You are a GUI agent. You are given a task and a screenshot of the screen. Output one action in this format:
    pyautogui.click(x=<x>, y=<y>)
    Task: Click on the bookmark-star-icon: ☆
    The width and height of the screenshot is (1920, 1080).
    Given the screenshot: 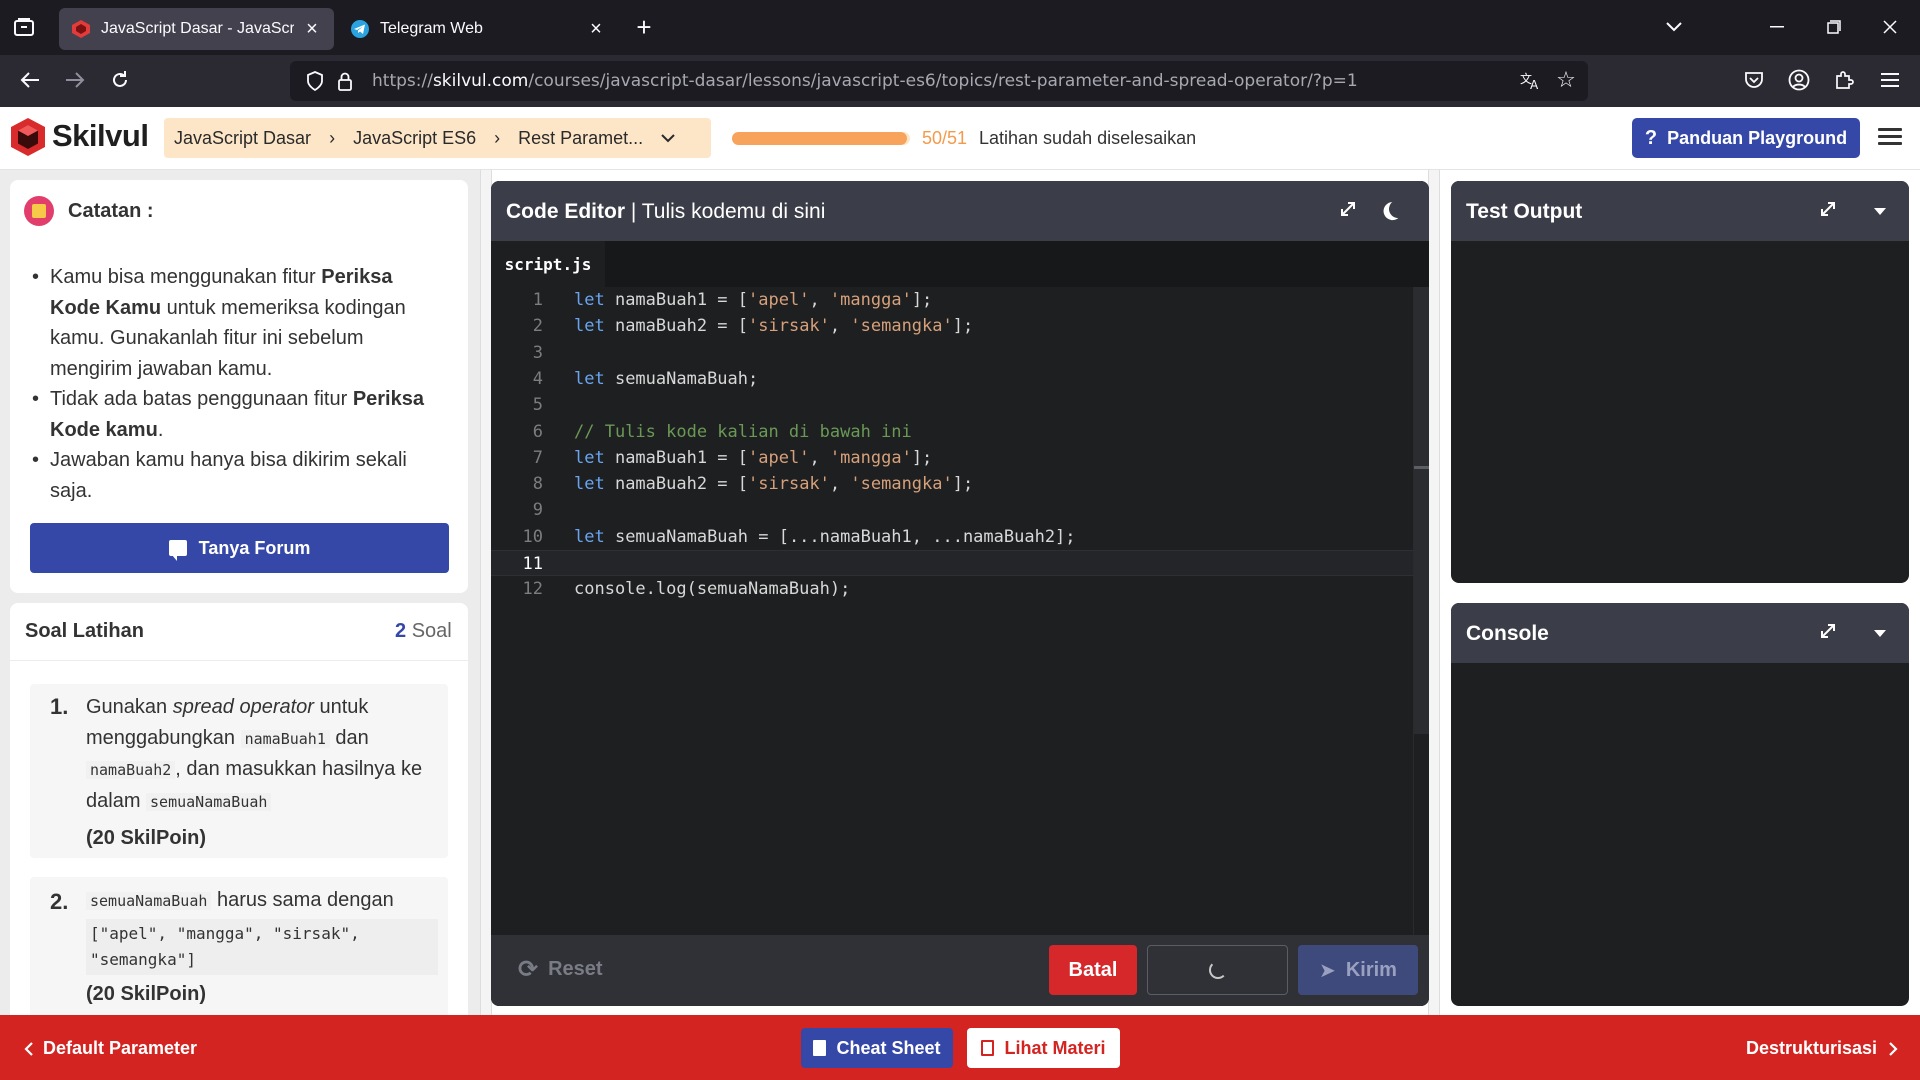 What is the action you would take?
    pyautogui.click(x=1566, y=80)
    